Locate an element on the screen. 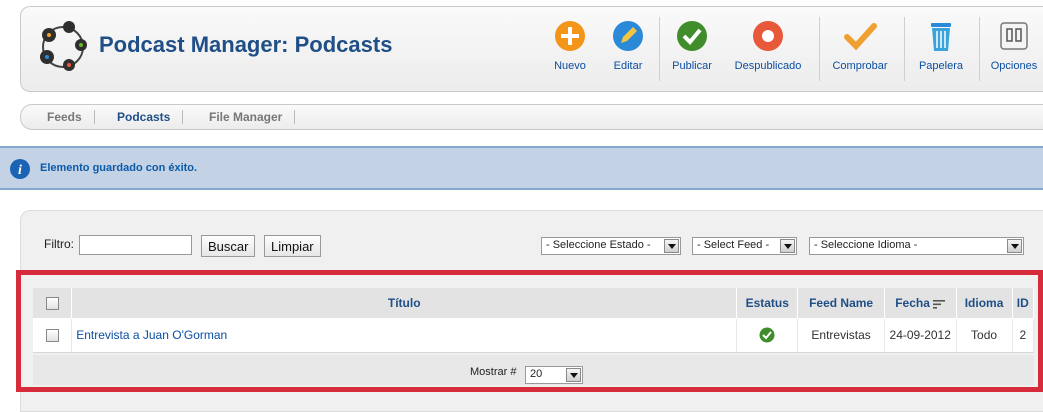 This screenshot has width=1043, height=412. feed-select: - Select Feed - is located at coordinates (744, 246).